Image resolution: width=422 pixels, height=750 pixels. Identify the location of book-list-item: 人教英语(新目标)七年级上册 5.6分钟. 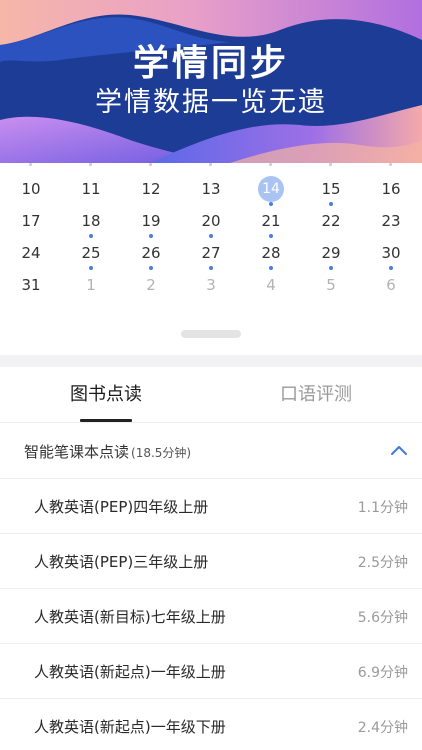
(211, 616).